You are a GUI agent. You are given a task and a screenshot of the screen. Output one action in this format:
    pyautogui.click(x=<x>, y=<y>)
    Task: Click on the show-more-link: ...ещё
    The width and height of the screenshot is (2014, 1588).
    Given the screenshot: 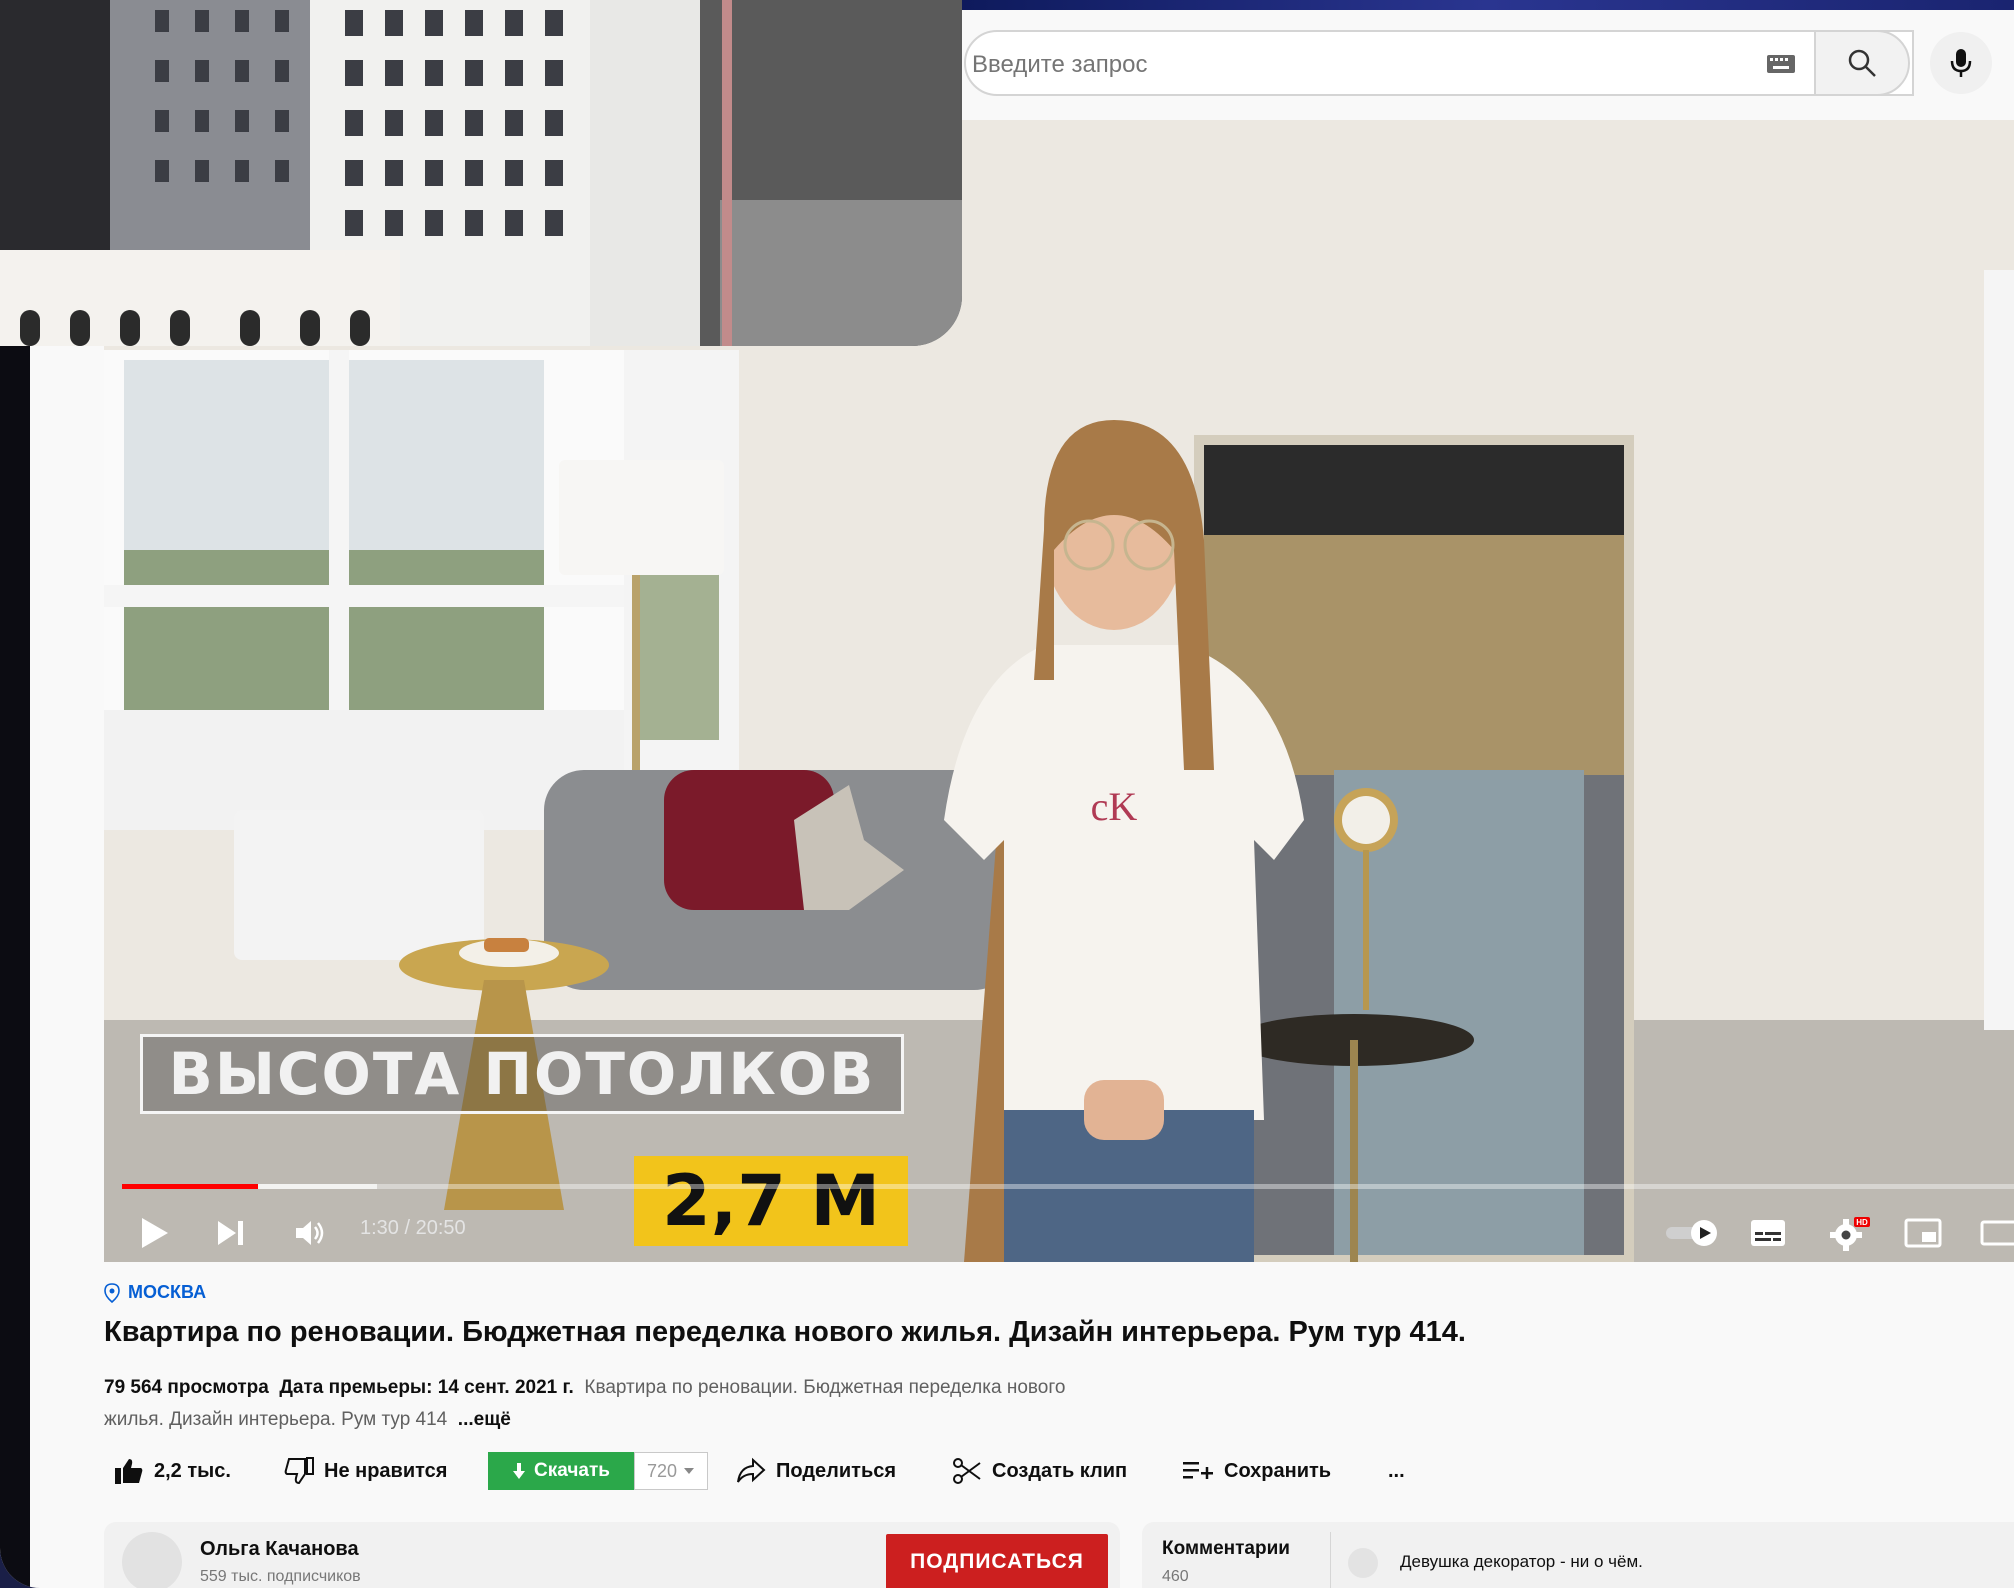 What is the action you would take?
    pyautogui.click(x=484, y=1419)
    